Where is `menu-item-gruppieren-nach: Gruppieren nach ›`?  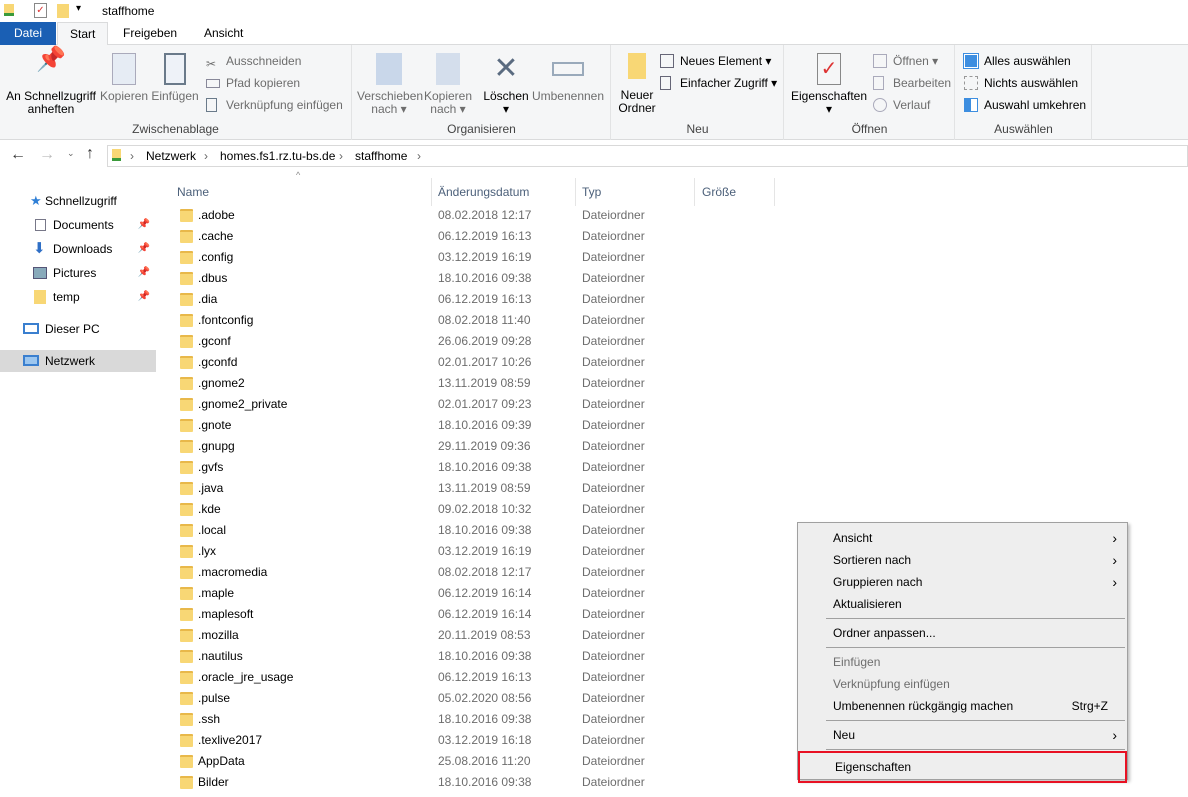
menu-item-gruppieren-nach: Gruppieren nach › is located at coordinates (962, 582).